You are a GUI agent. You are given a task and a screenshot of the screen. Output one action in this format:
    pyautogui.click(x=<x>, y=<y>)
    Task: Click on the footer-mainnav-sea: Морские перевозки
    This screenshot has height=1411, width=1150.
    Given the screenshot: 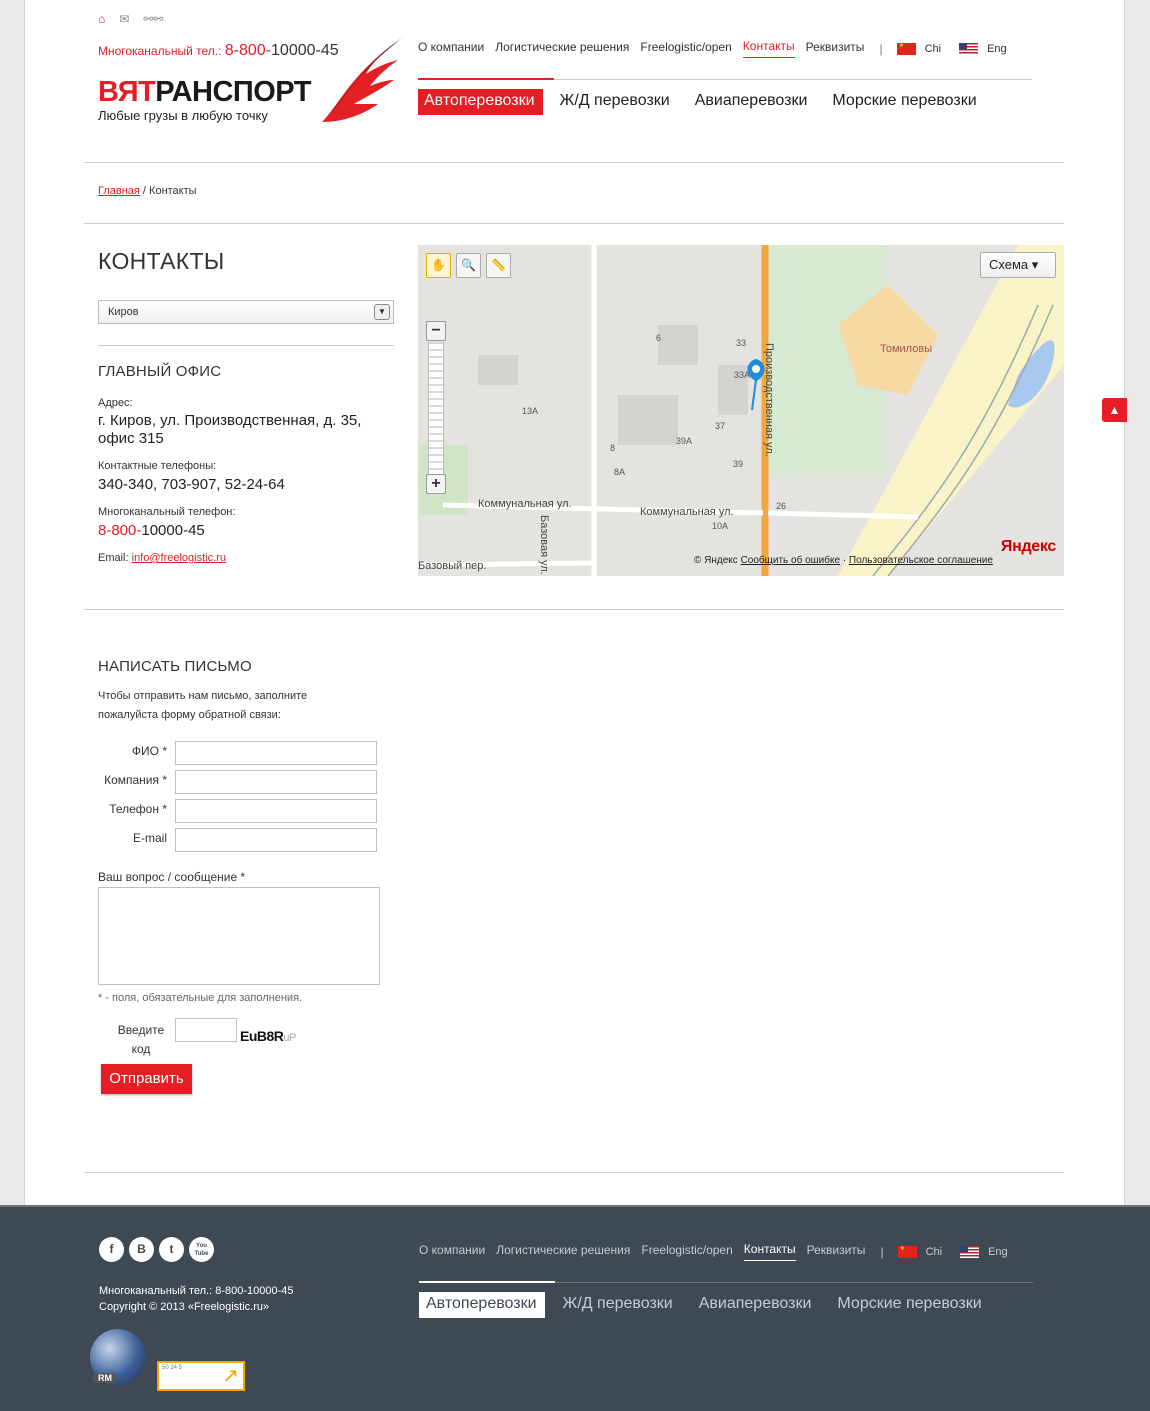 What is the action you would take?
    pyautogui.click(x=909, y=1305)
    